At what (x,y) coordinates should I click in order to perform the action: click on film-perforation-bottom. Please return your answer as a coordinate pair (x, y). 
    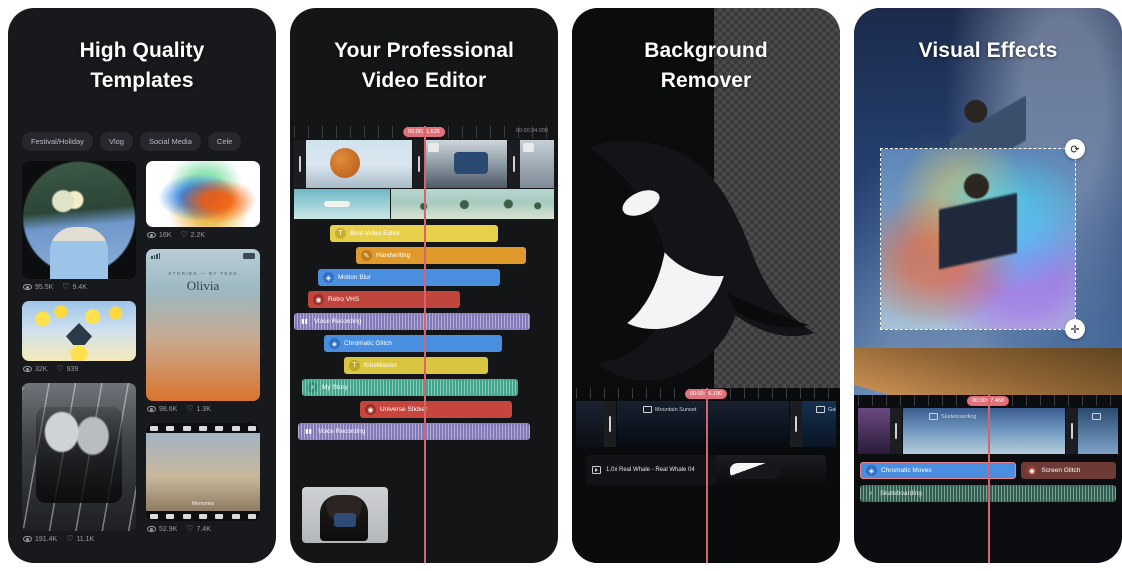
    Looking at the image, I should click on (203, 516).